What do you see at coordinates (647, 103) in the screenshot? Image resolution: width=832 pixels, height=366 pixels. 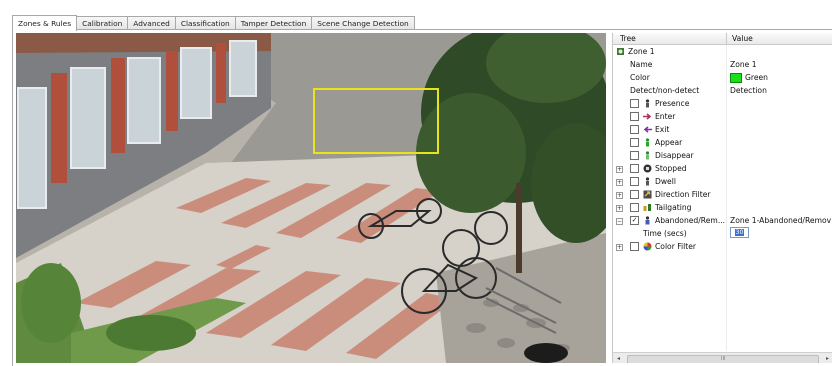 I see `person-icon` at bounding box center [647, 103].